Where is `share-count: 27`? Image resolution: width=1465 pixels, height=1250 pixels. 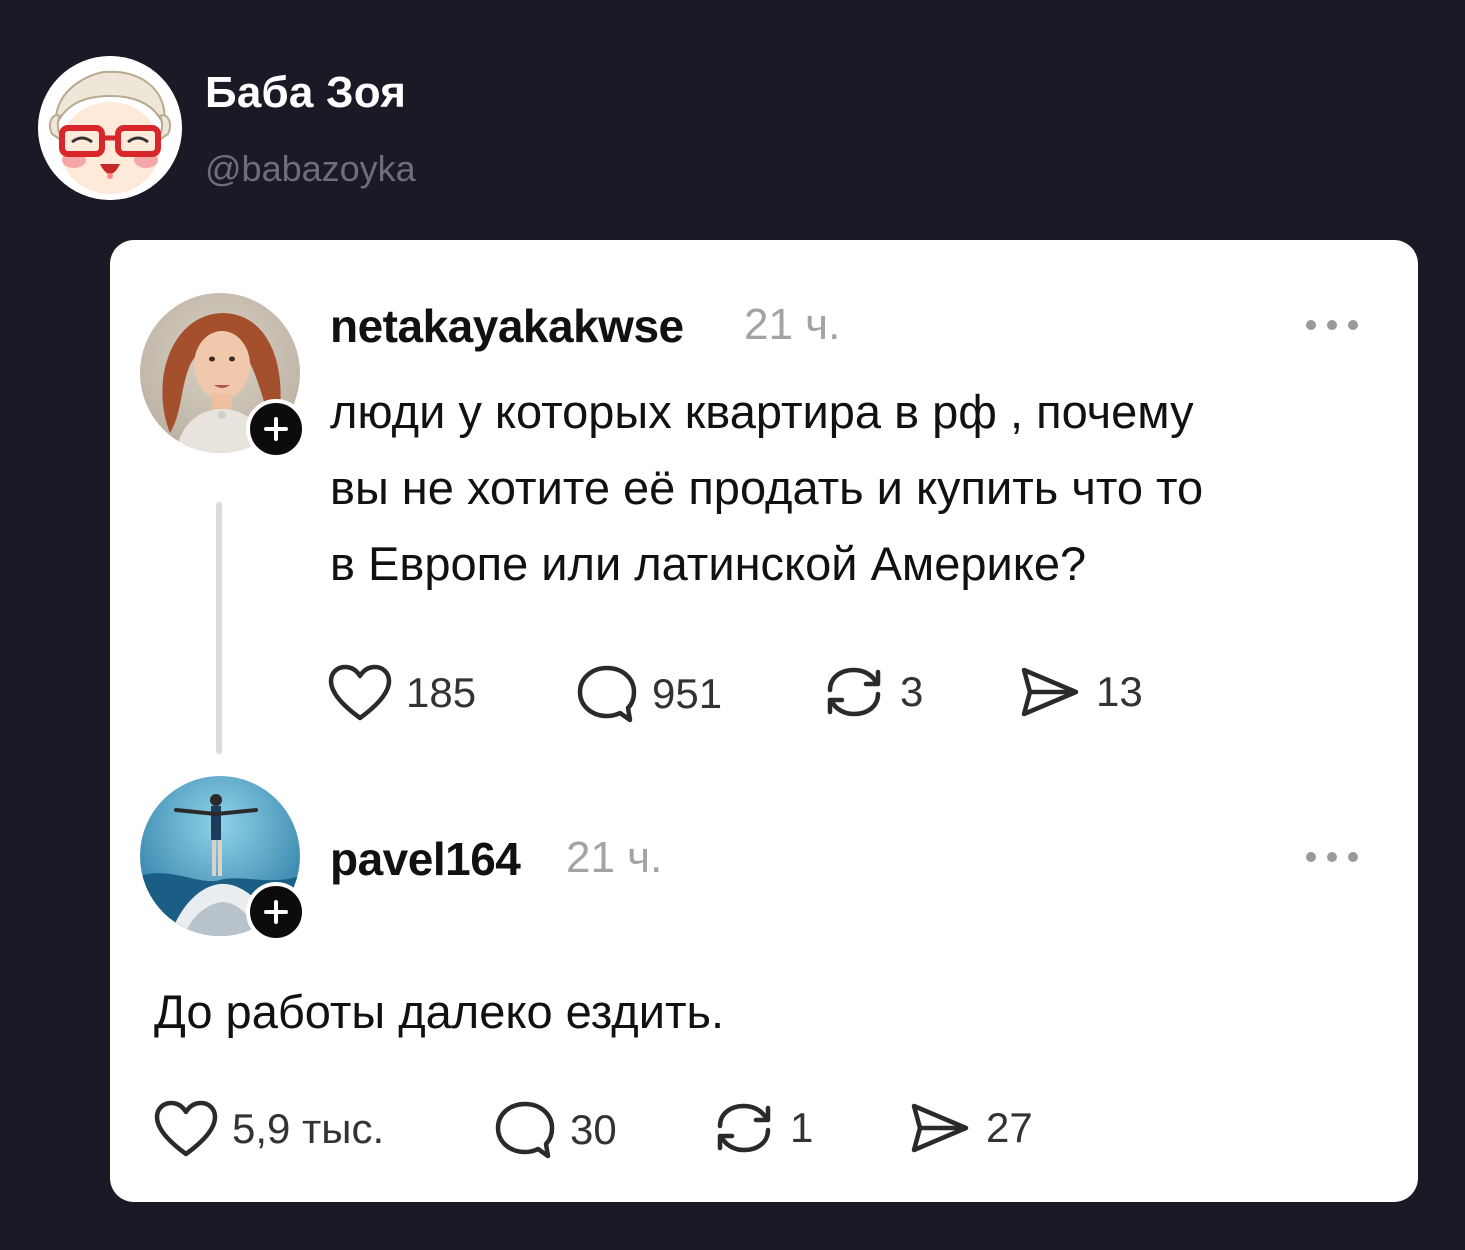
share-count: 27 is located at coordinates (1009, 1127).